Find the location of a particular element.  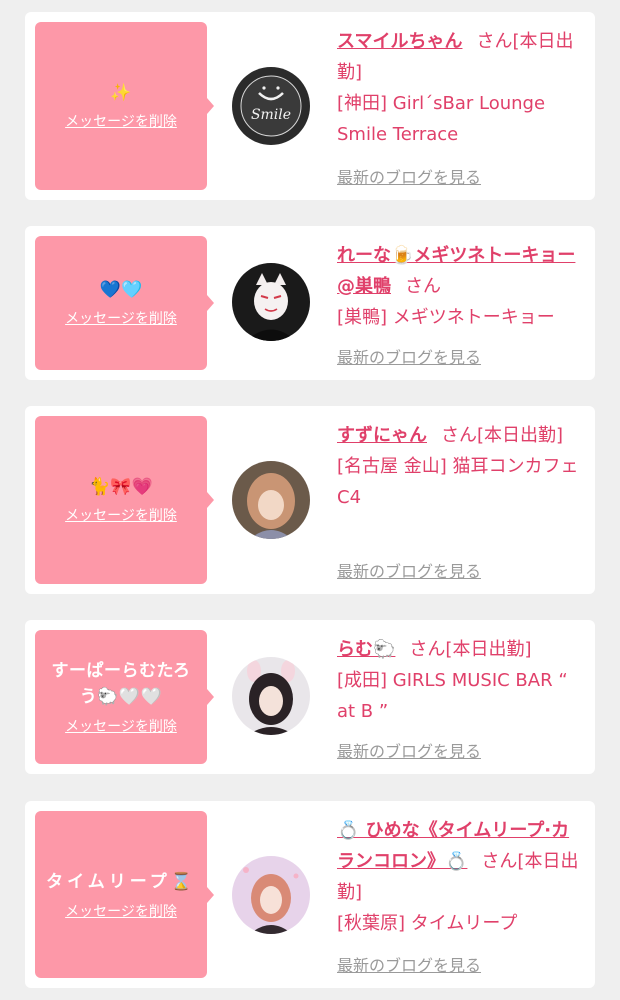

message-box: すーぱーらむたろう🐑🤍🤍 メッセージを削除 is located at coordinates (124, 697).